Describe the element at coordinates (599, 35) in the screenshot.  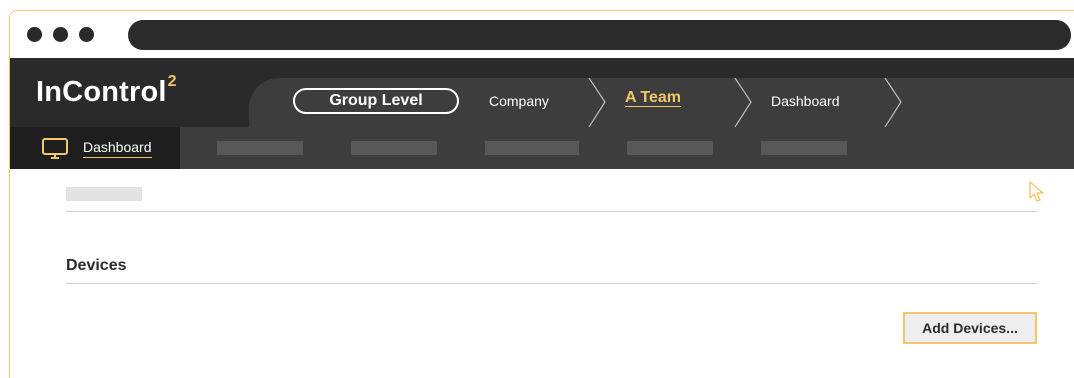
I see `address-bar` at that location.